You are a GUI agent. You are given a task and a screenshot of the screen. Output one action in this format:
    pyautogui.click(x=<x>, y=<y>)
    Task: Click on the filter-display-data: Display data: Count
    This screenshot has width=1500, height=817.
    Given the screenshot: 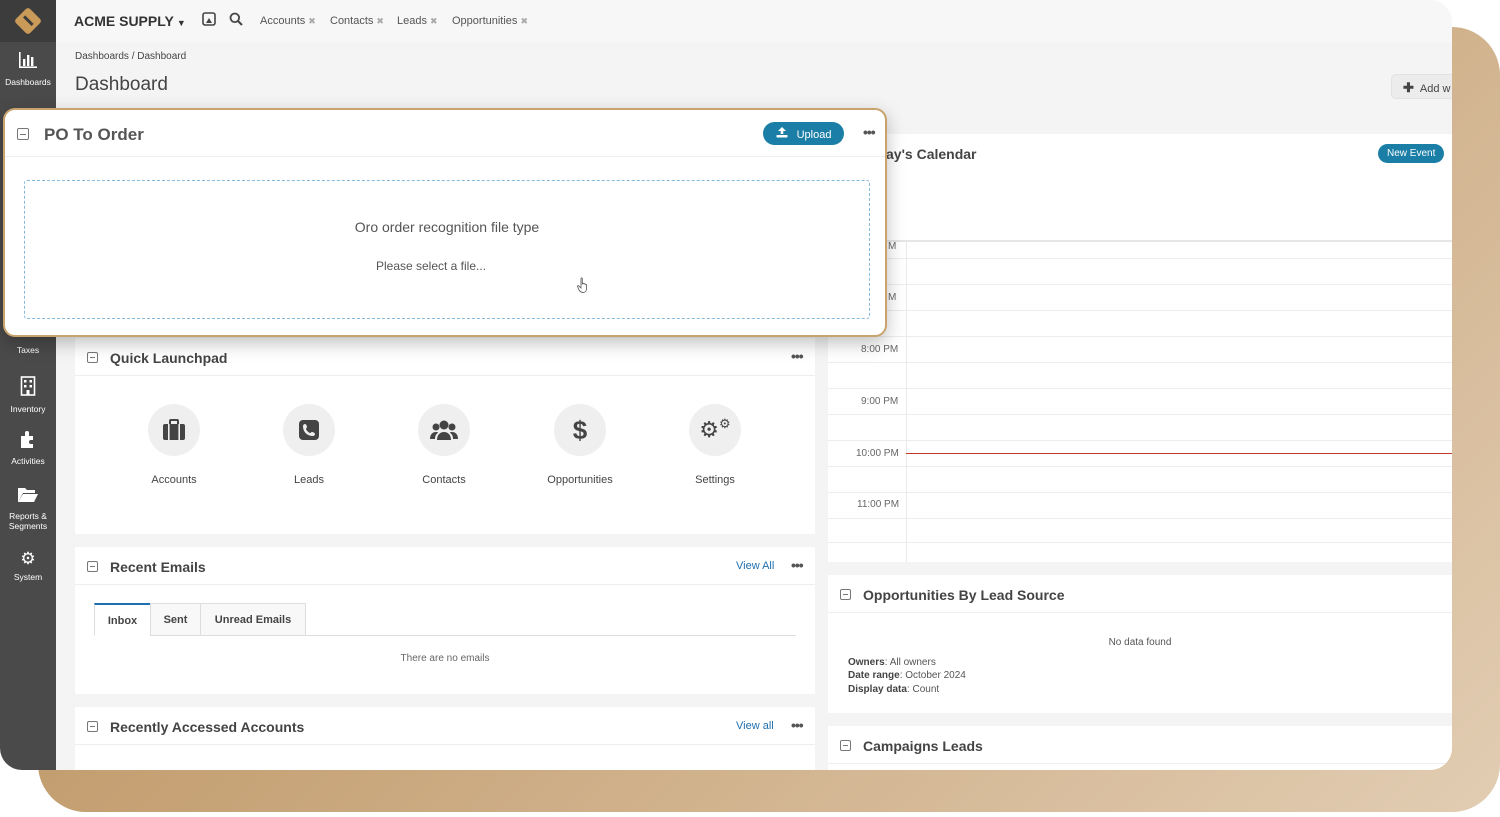 What is the action you would take?
    pyautogui.click(x=893, y=689)
    